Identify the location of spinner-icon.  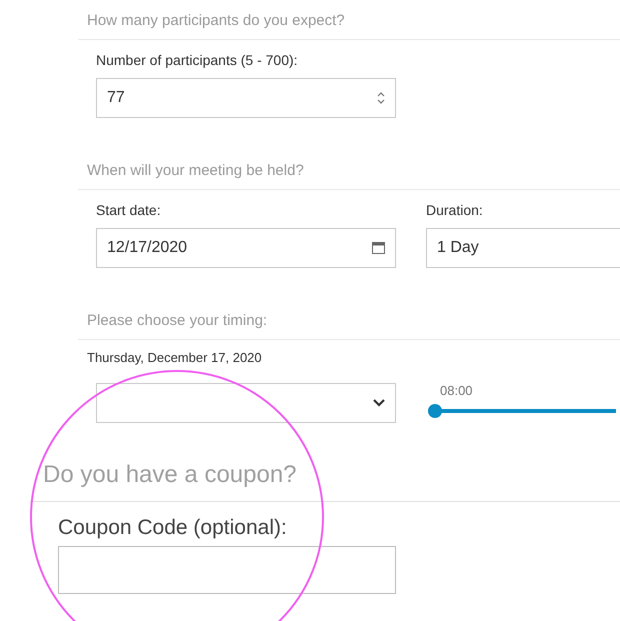
(381, 98).